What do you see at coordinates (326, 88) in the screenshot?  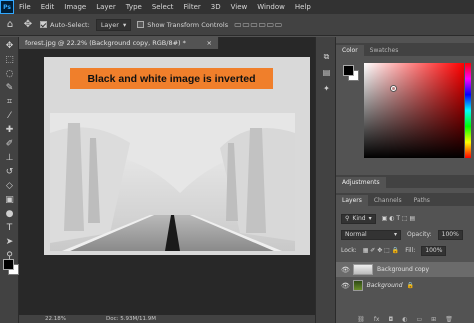 I see `info-panel-icon: ✦` at bounding box center [326, 88].